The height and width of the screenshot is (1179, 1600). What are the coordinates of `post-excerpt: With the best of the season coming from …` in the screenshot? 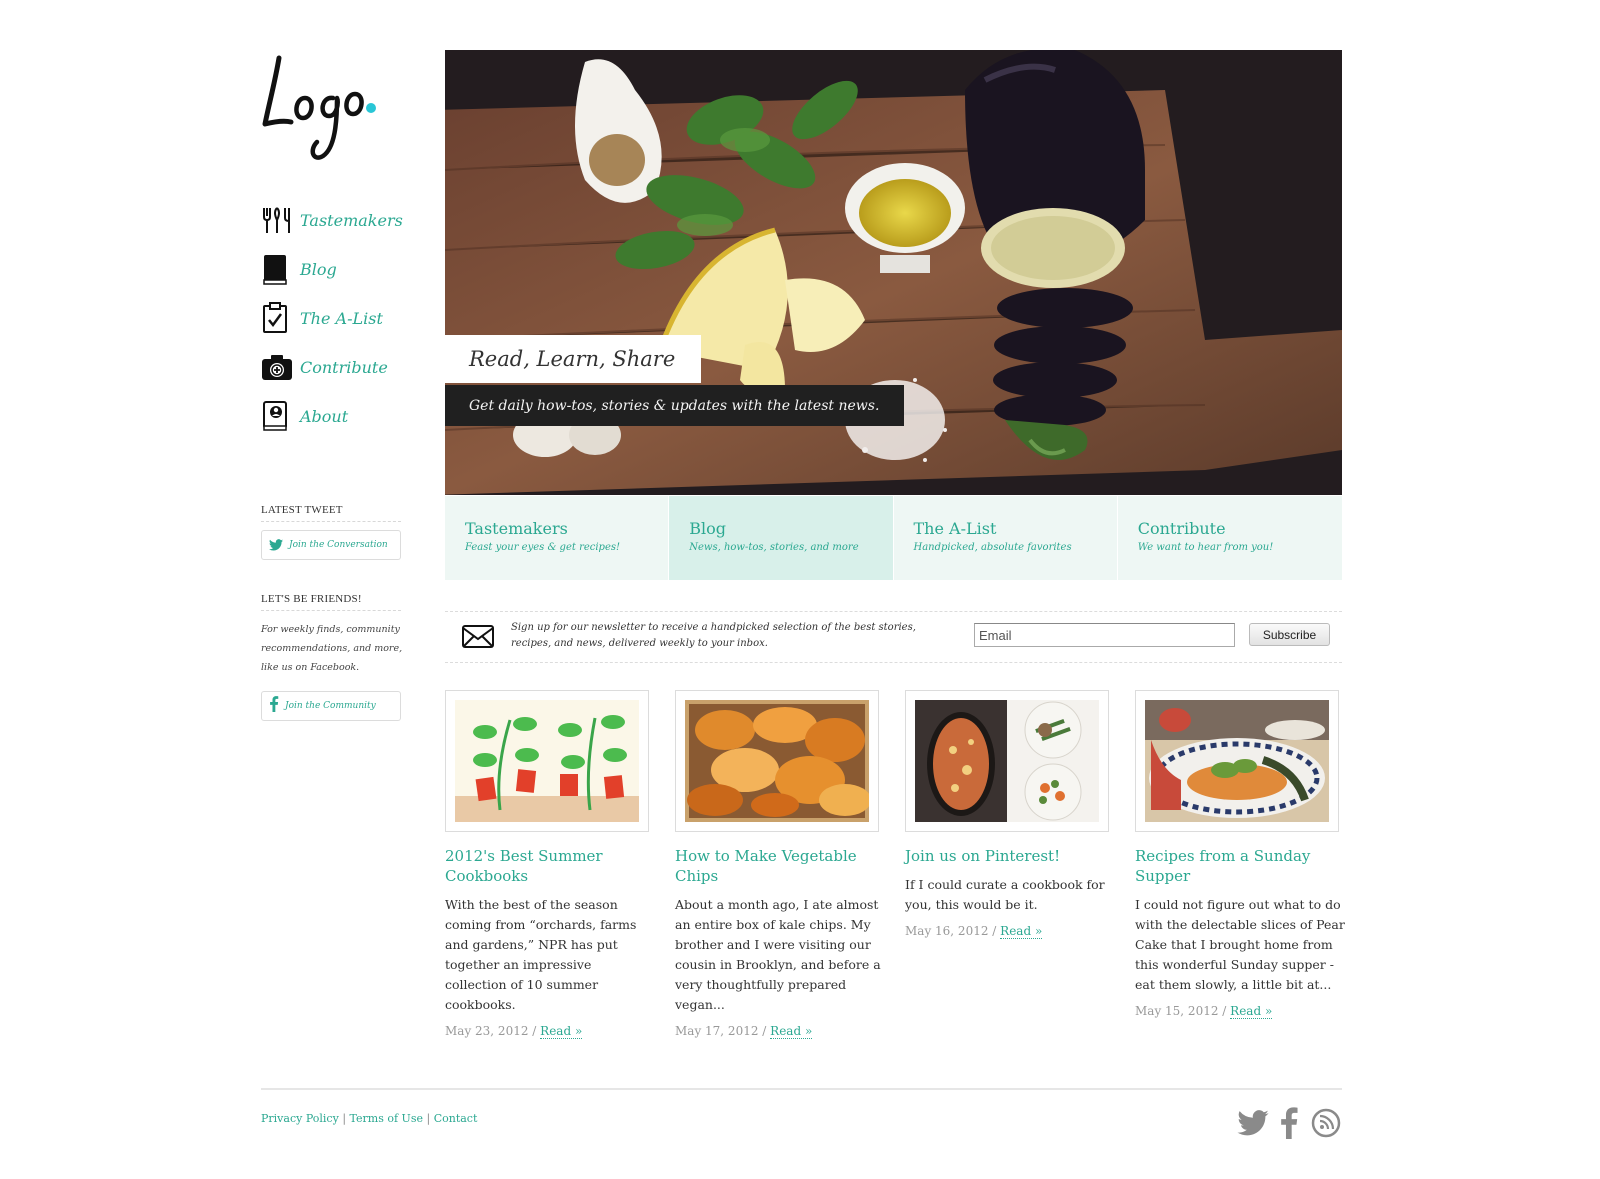 It's located at (541, 954).